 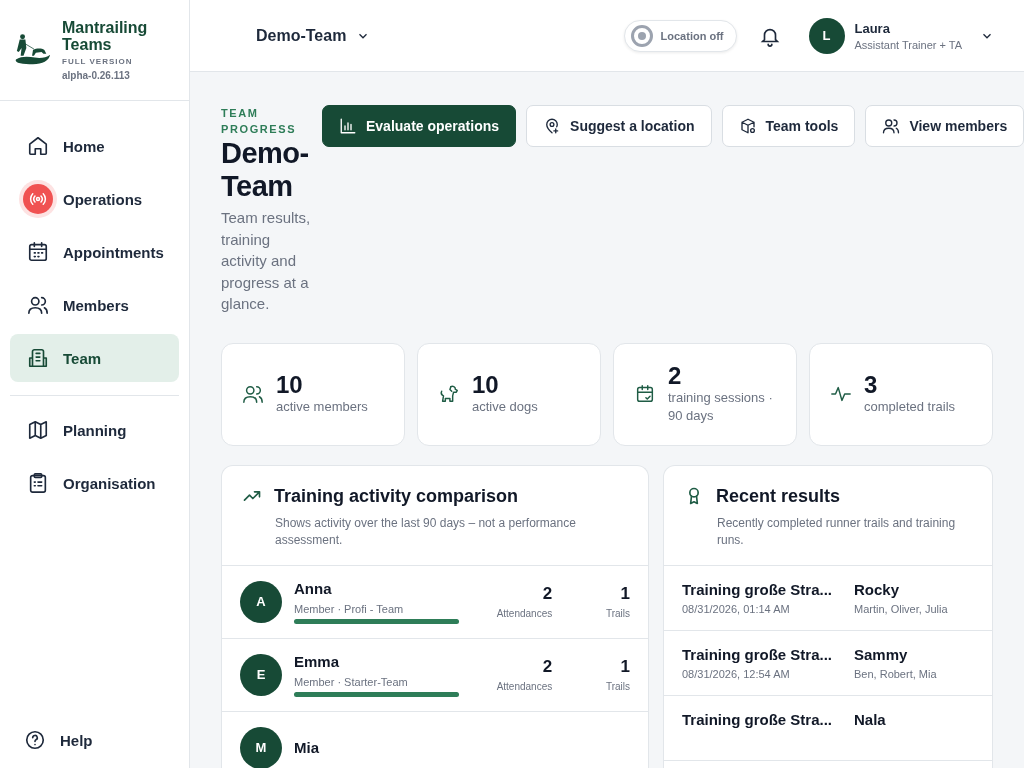 What do you see at coordinates (261, 747) in the screenshot?
I see `member-avatar: M` at bounding box center [261, 747].